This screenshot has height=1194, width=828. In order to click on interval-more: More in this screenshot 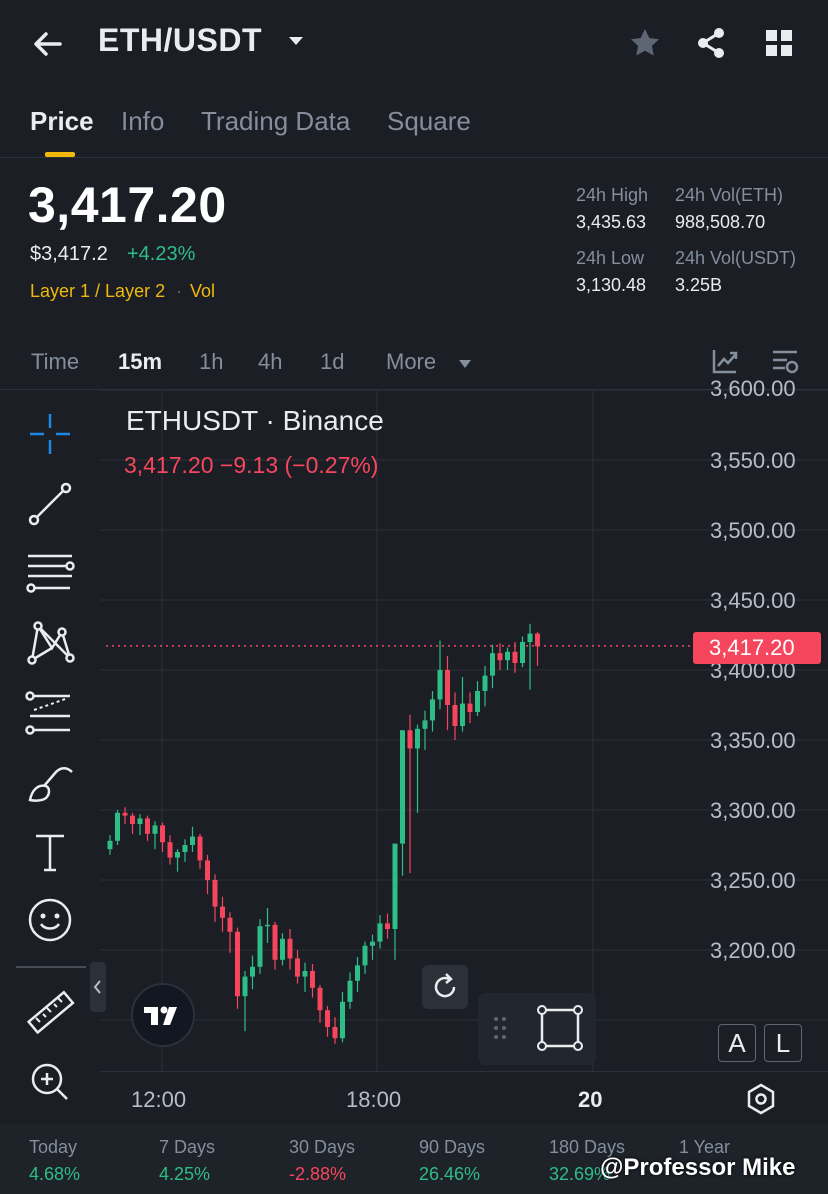, I will do `click(411, 362)`.